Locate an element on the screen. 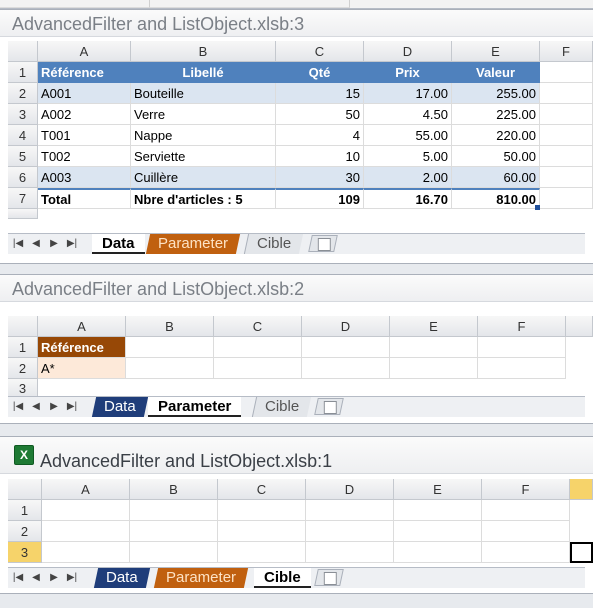  table-cell: Nappe is located at coordinates (203, 135).